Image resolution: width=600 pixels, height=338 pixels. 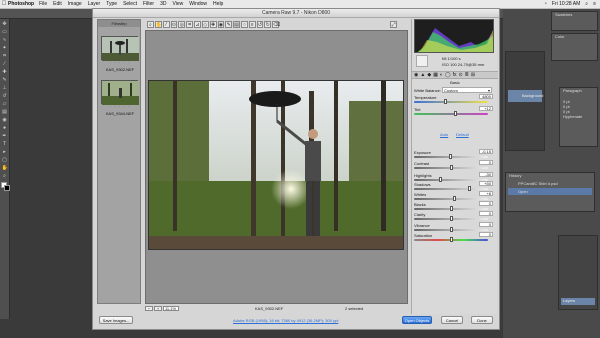 What do you see at coordinates (486, 213) in the screenshot?
I see `slider-value-clarity: 0` at bounding box center [486, 213].